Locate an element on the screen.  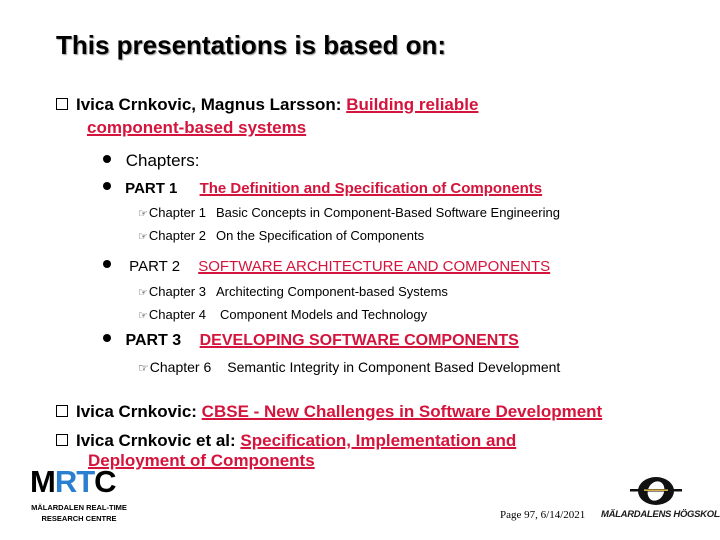
reference-link-cont: component-based systems is located at coordinates (196, 127).